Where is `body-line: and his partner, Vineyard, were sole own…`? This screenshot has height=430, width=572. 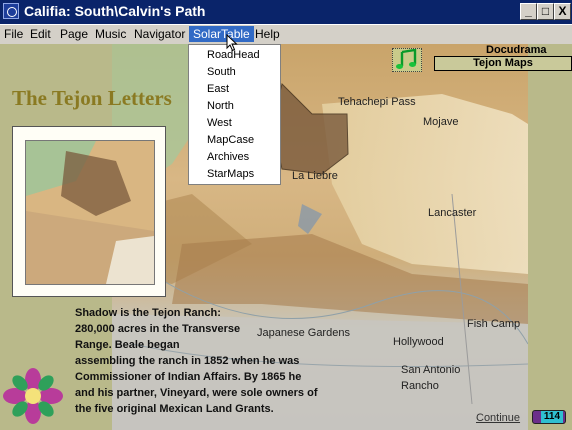 body-line: and his partner, Vineyard, were sole own… is located at coordinates (196, 393).